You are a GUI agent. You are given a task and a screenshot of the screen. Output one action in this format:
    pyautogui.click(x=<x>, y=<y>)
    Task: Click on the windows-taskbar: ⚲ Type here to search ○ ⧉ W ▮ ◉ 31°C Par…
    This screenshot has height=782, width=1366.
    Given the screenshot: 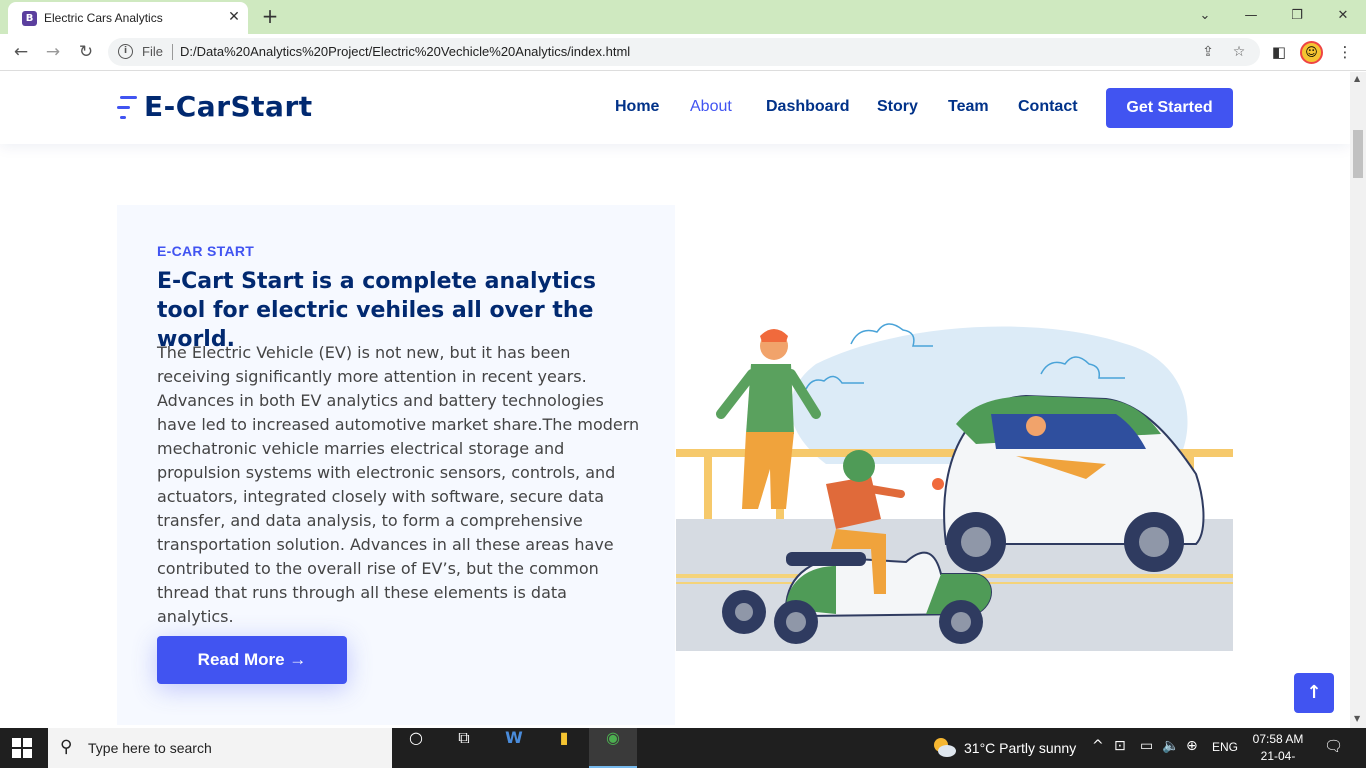 What is the action you would take?
    pyautogui.click(x=683, y=754)
    